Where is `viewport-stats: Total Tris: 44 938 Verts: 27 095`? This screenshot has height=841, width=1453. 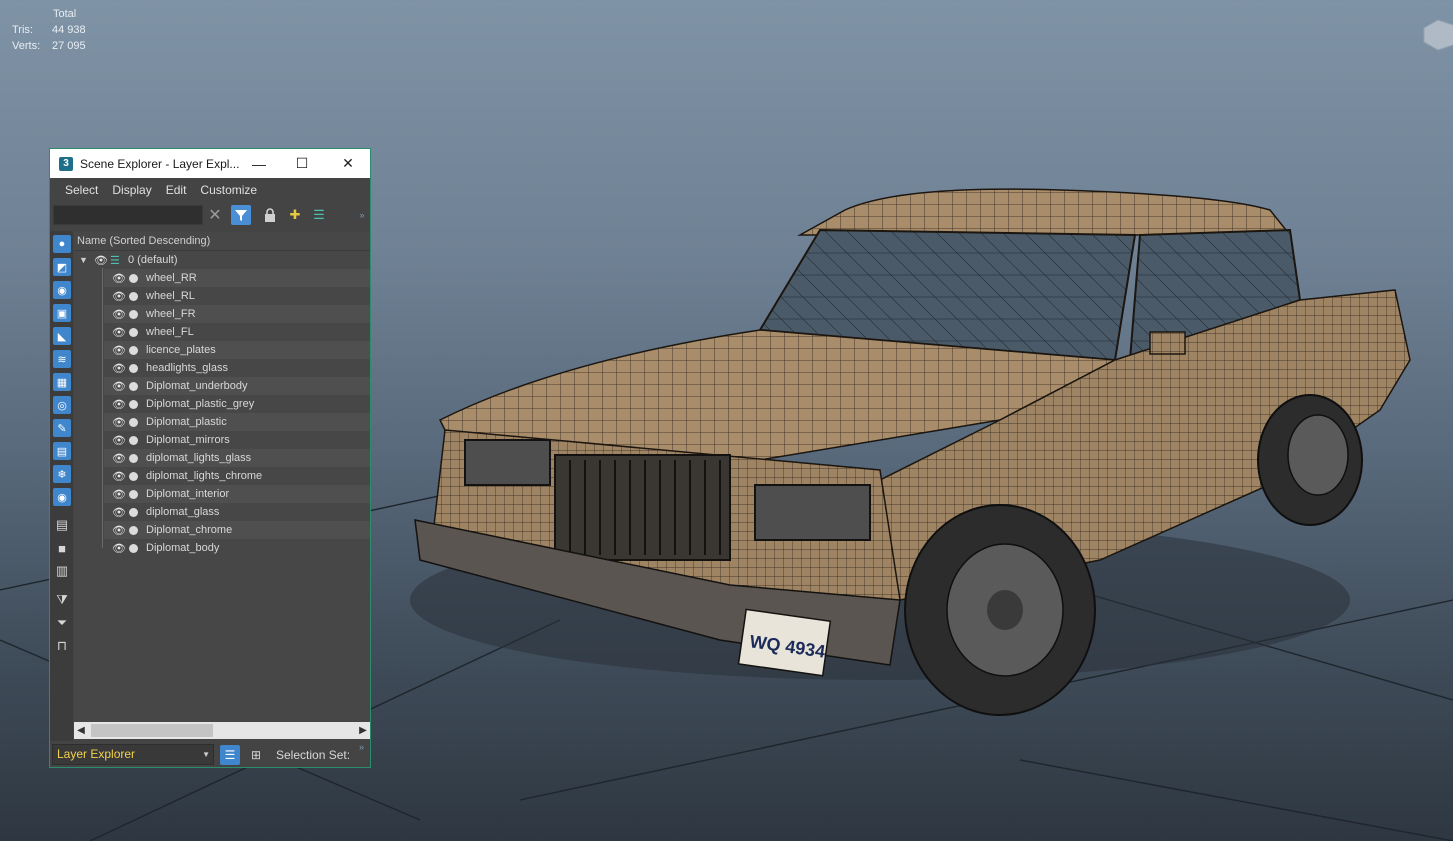
viewport-stats: Total Tris: 44 938 Verts: 27 095 is located at coordinates (49, 30).